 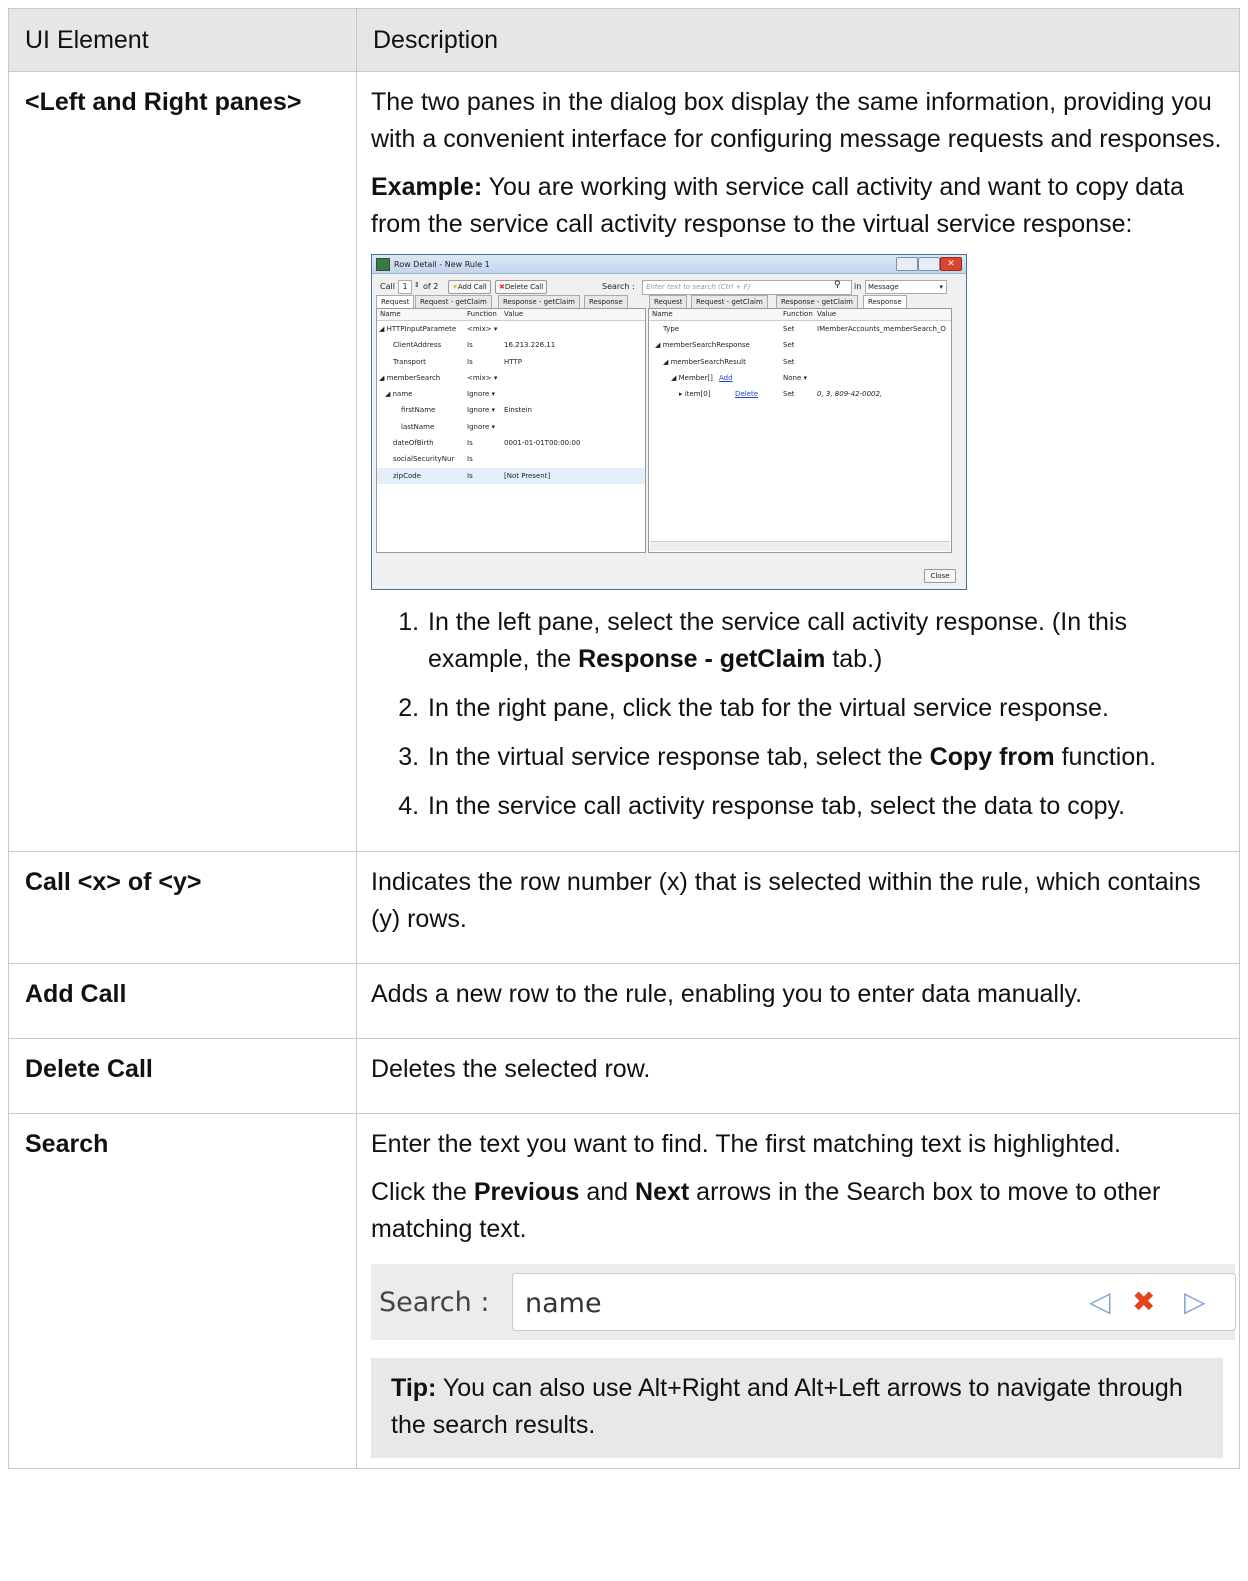 I want to click on minimize-icon, so click(x=907, y=264).